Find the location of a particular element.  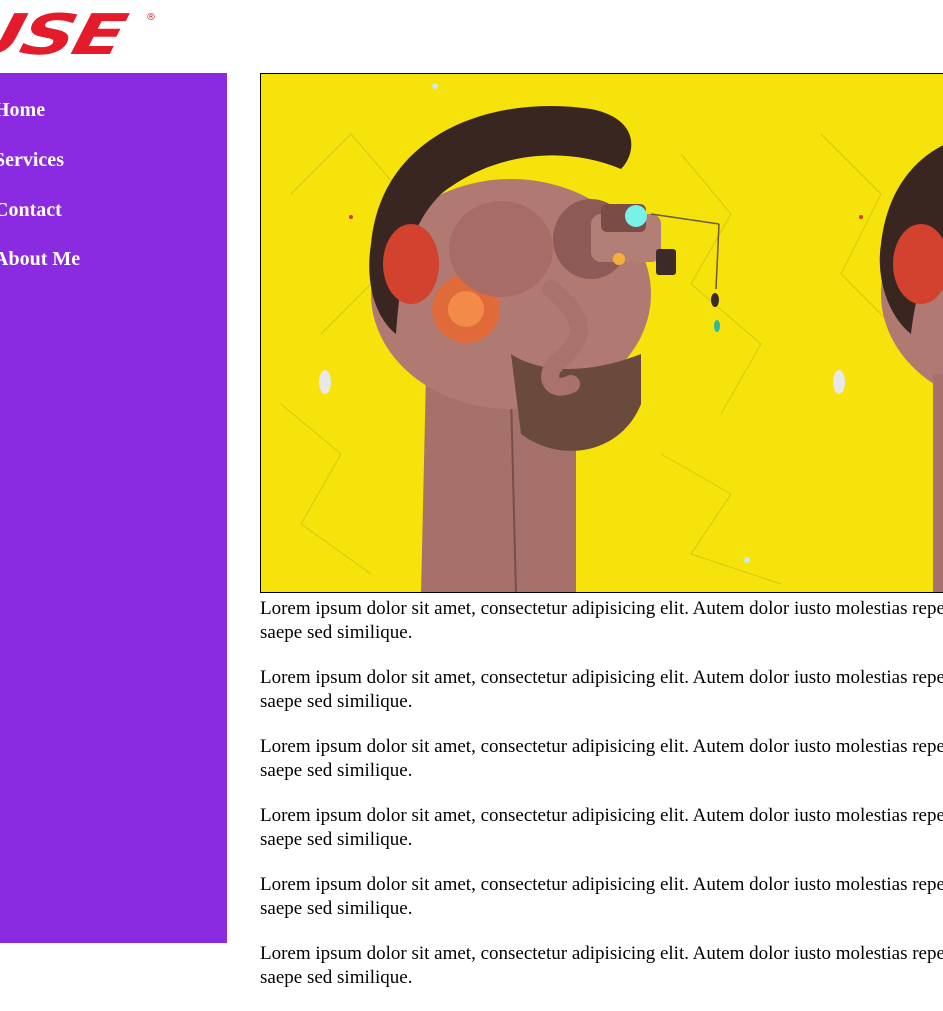

sidebar-item-contact: Contact is located at coordinates (31, 210).